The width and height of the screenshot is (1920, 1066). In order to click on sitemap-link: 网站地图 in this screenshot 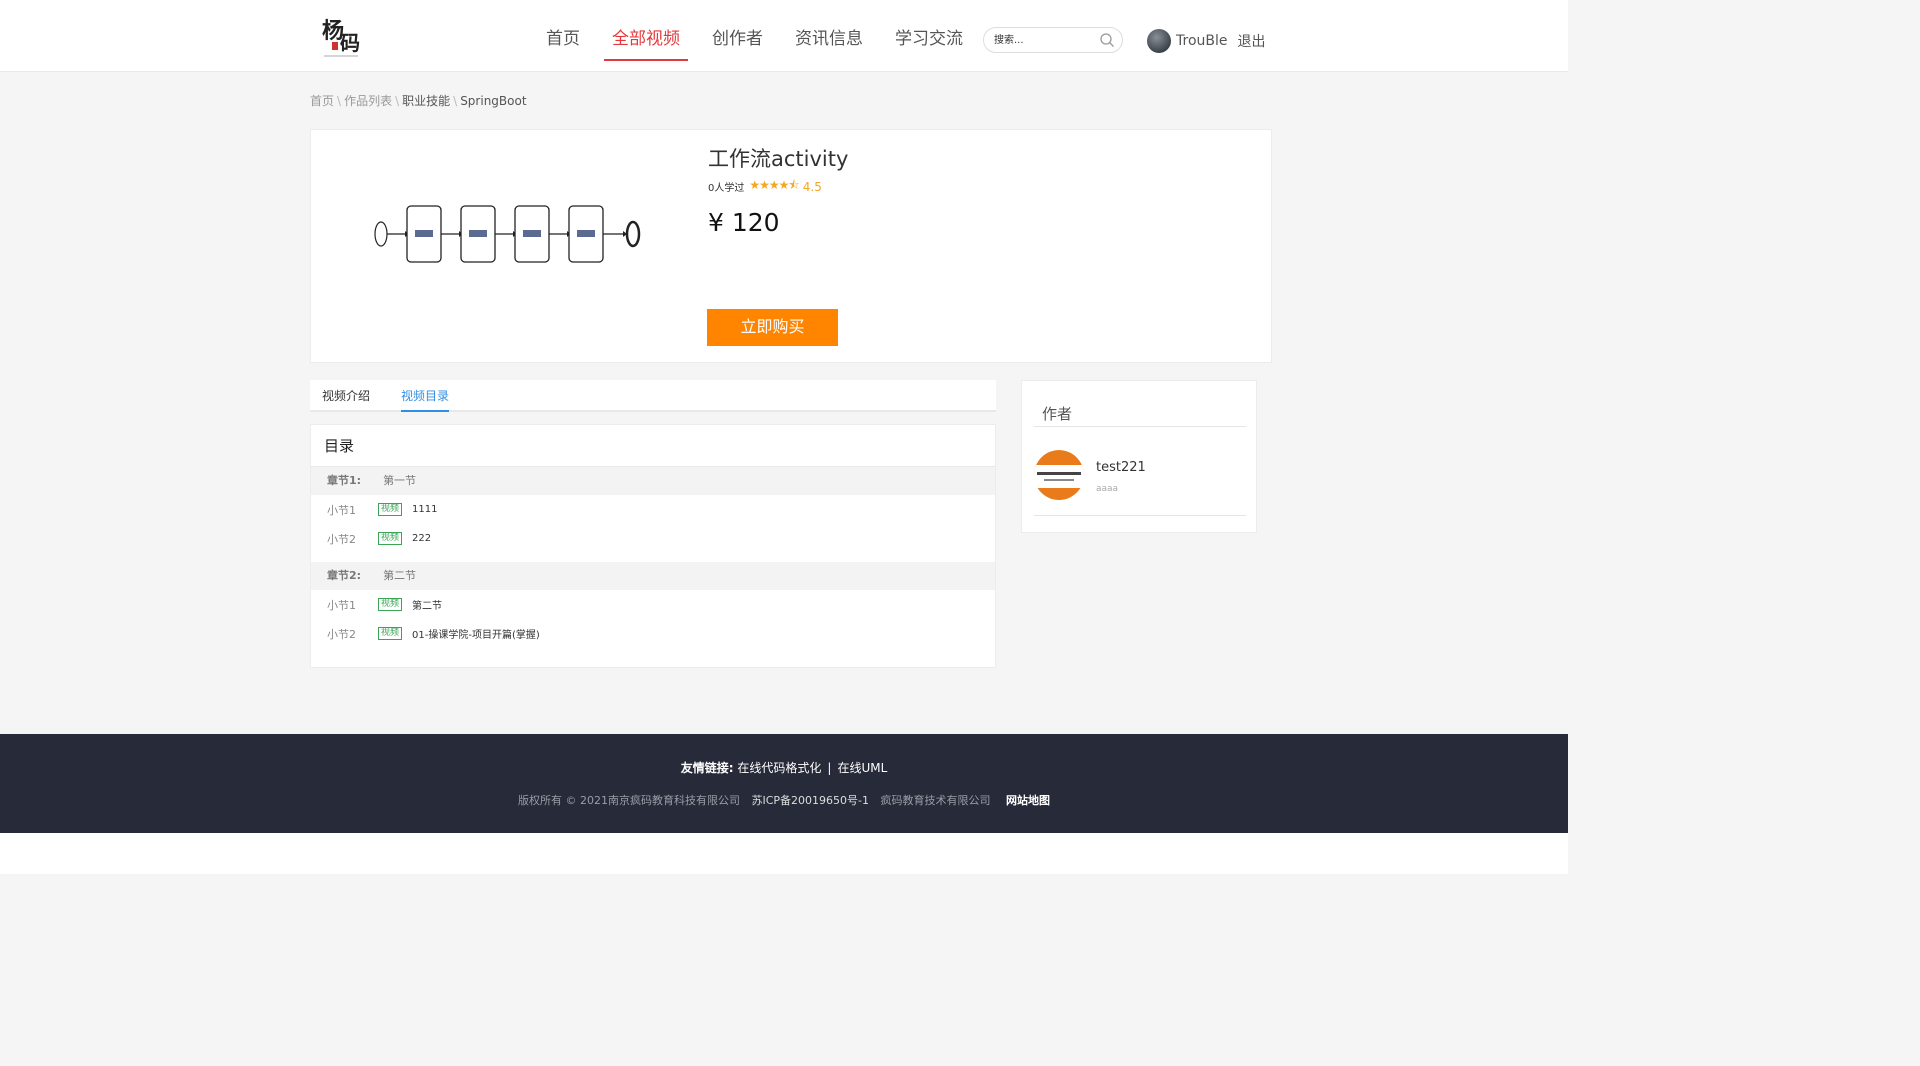, I will do `click(1028, 800)`.